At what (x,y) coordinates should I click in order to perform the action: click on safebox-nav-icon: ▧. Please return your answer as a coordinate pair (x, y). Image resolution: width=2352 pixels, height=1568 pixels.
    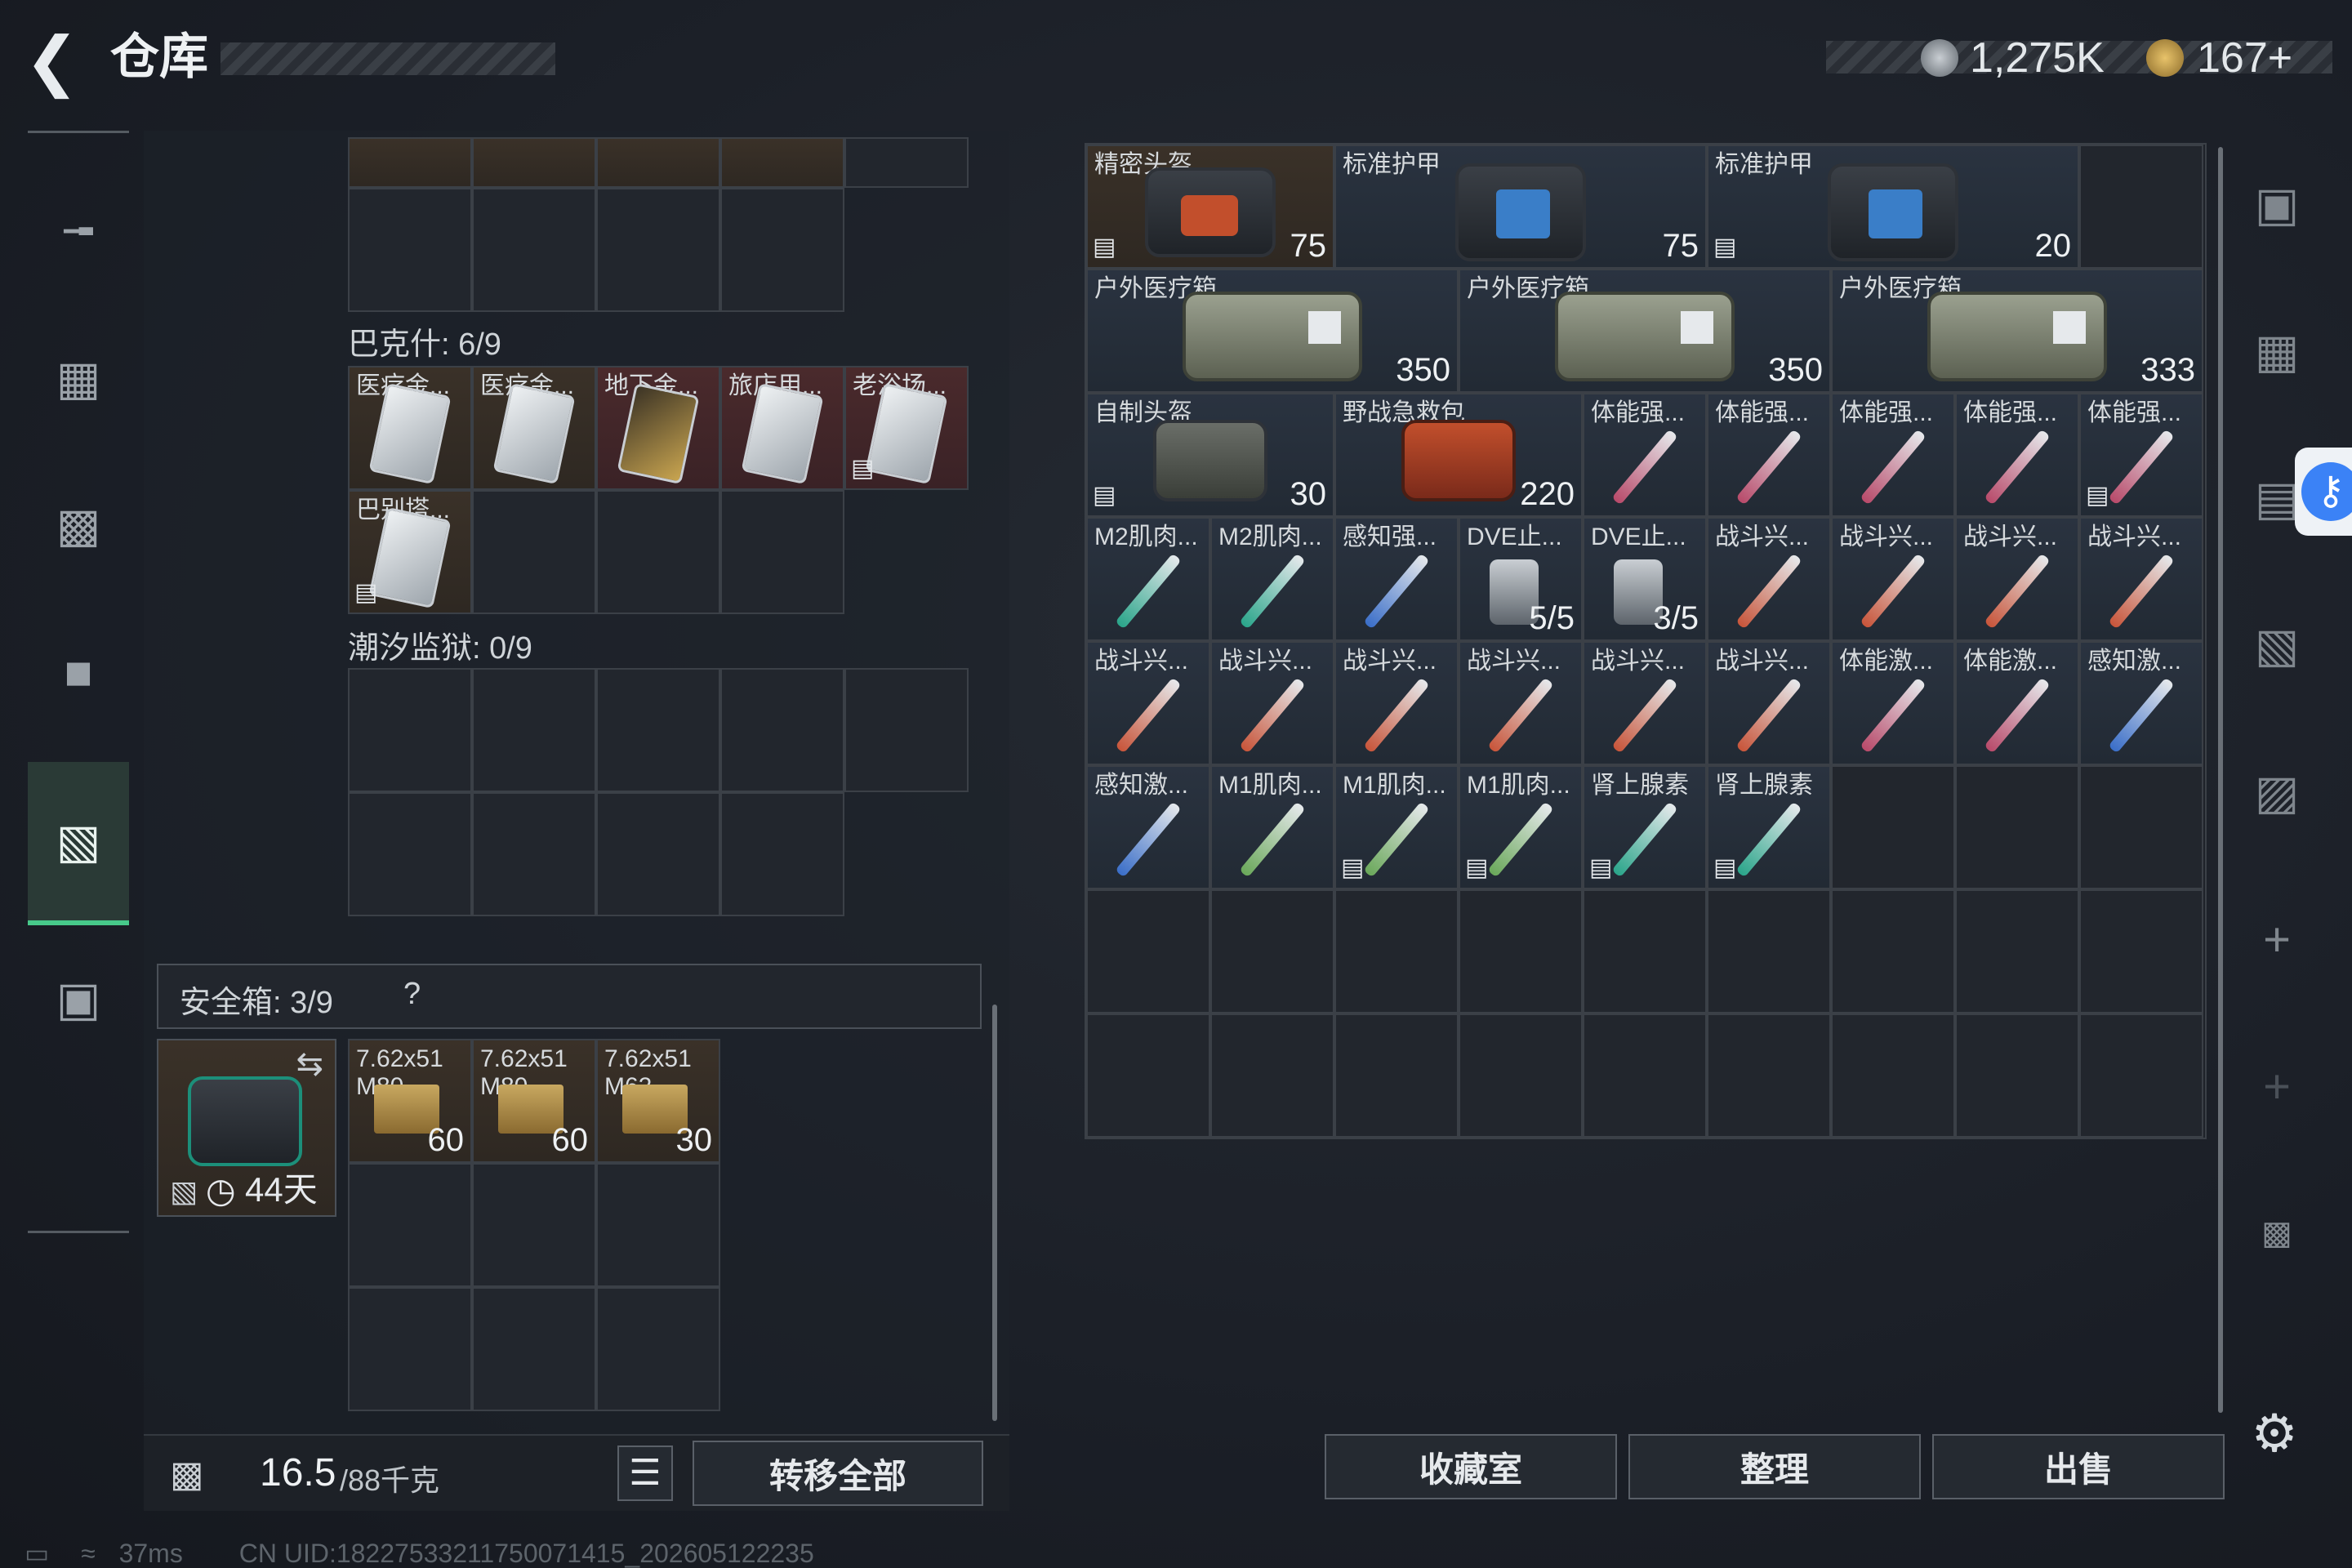
    Looking at the image, I should click on (78, 843).